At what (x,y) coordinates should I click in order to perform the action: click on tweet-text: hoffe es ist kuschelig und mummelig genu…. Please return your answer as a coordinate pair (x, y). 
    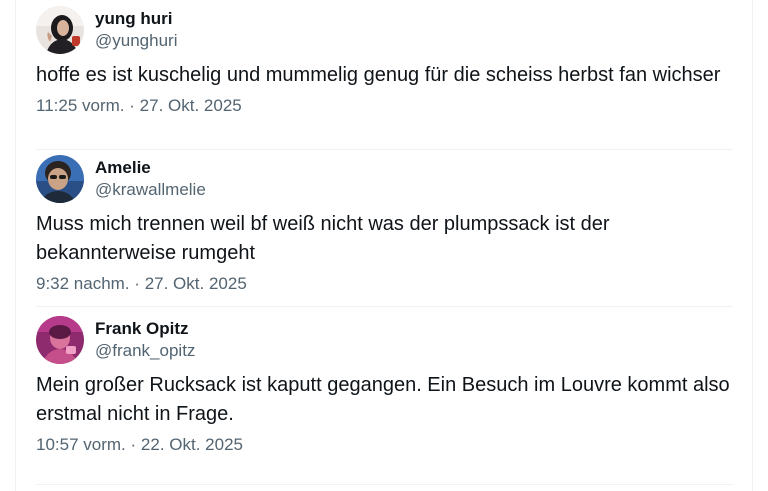
    Looking at the image, I should click on (378, 75).